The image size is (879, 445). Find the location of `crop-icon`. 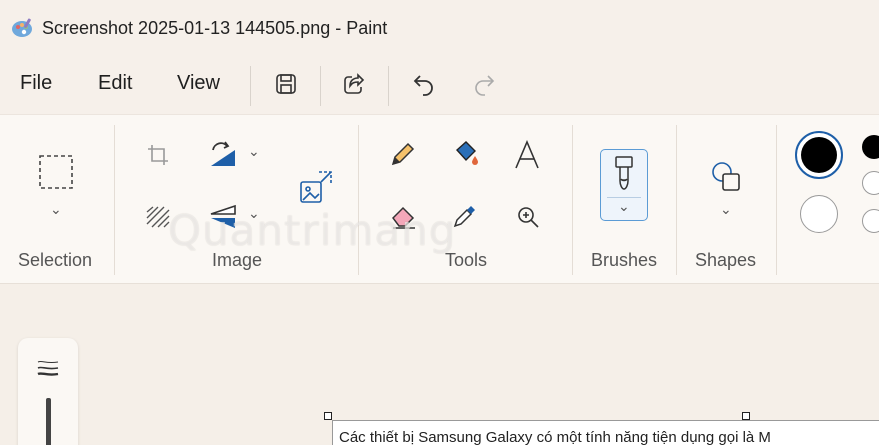

crop-icon is located at coordinates (158, 155).